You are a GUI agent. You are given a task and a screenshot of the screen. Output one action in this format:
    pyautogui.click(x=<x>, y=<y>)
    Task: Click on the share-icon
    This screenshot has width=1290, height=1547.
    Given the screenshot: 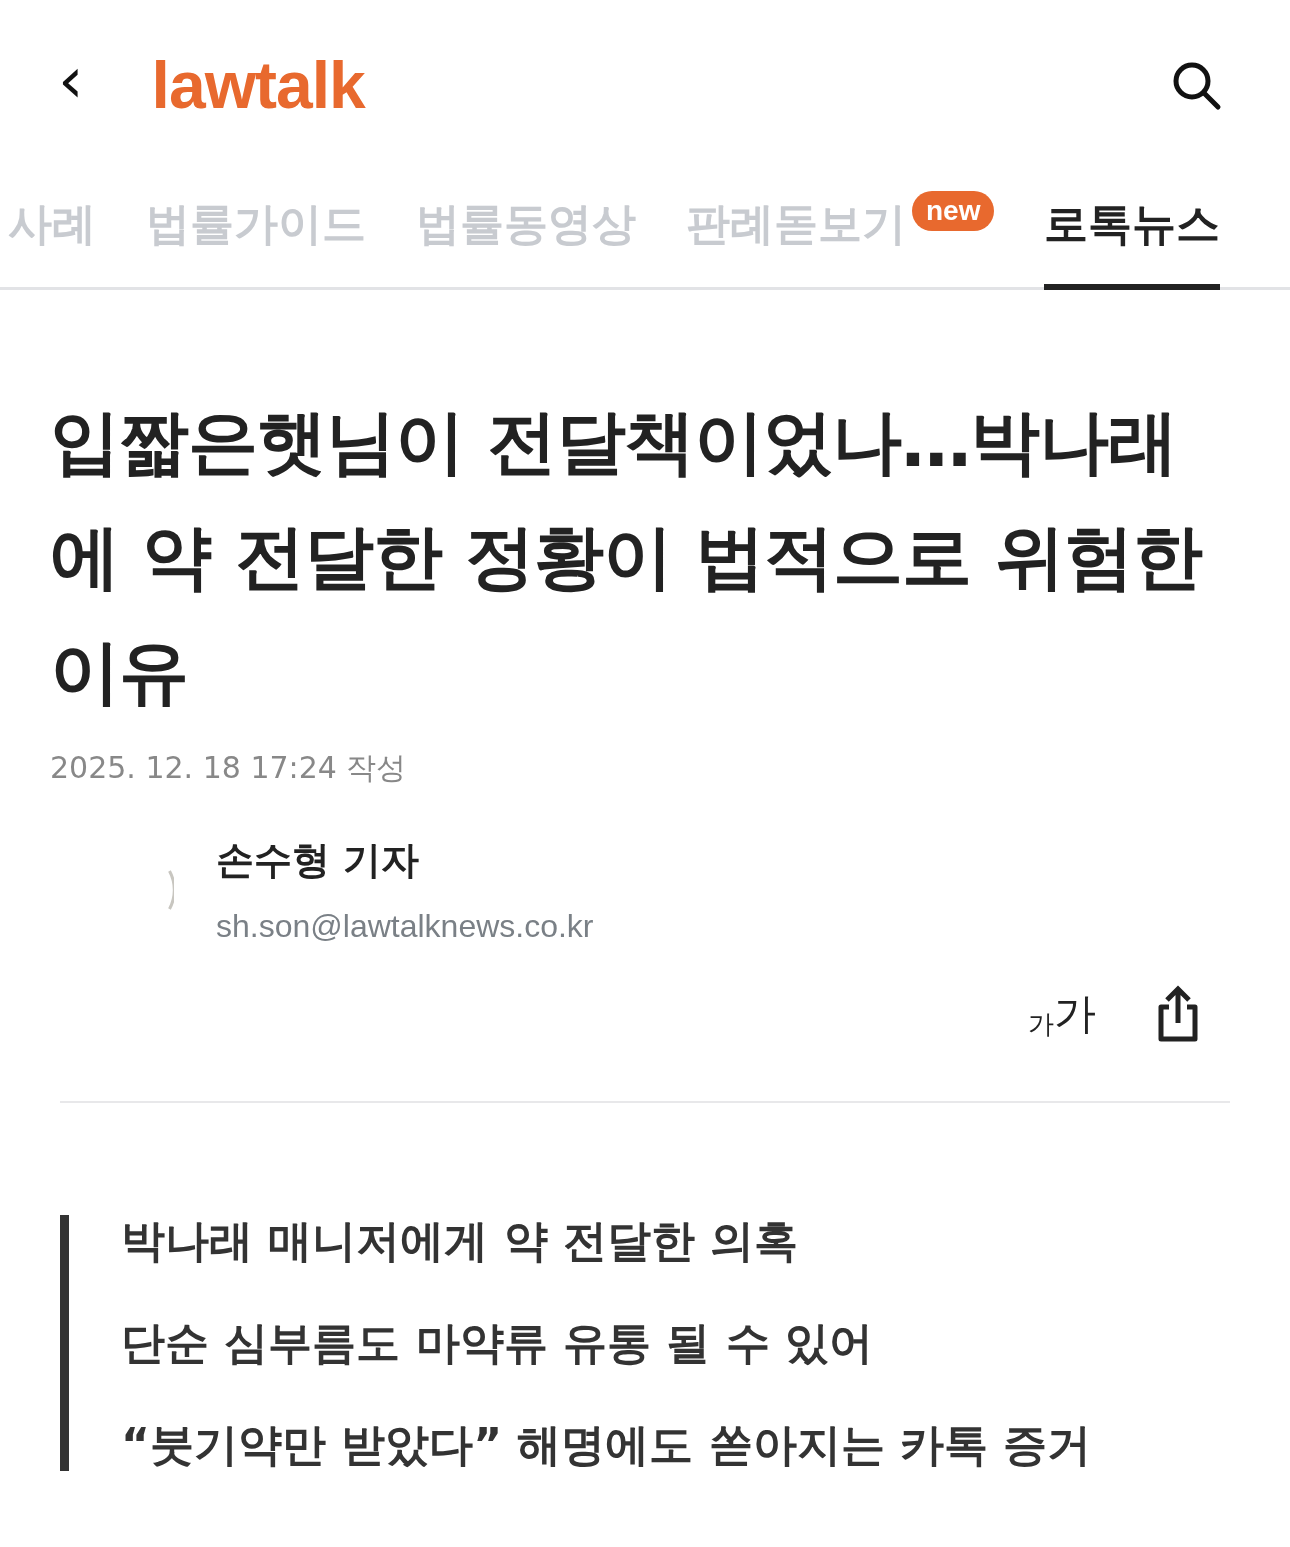 What is the action you would take?
    pyautogui.click(x=1178, y=1014)
    